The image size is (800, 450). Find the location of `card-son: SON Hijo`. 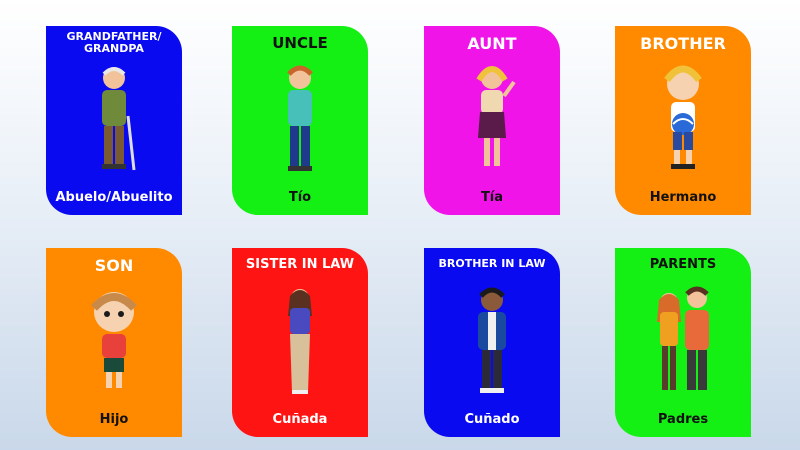

card-son: SON Hijo is located at coordinates (114, 342).